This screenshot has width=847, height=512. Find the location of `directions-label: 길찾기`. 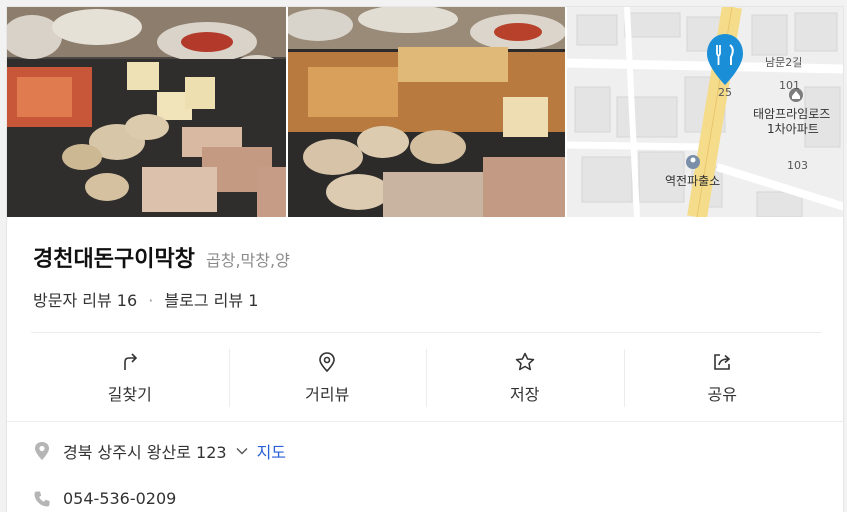

directions-label: 길찾기 is located at coordinates (129, 394).